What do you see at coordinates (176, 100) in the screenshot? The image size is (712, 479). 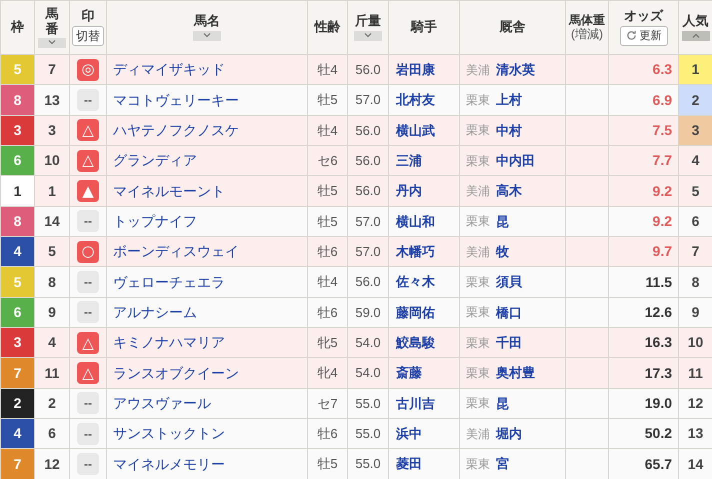 I see `horse-name-link: マコトヴェリーキー` at bounding box center [176, 100].